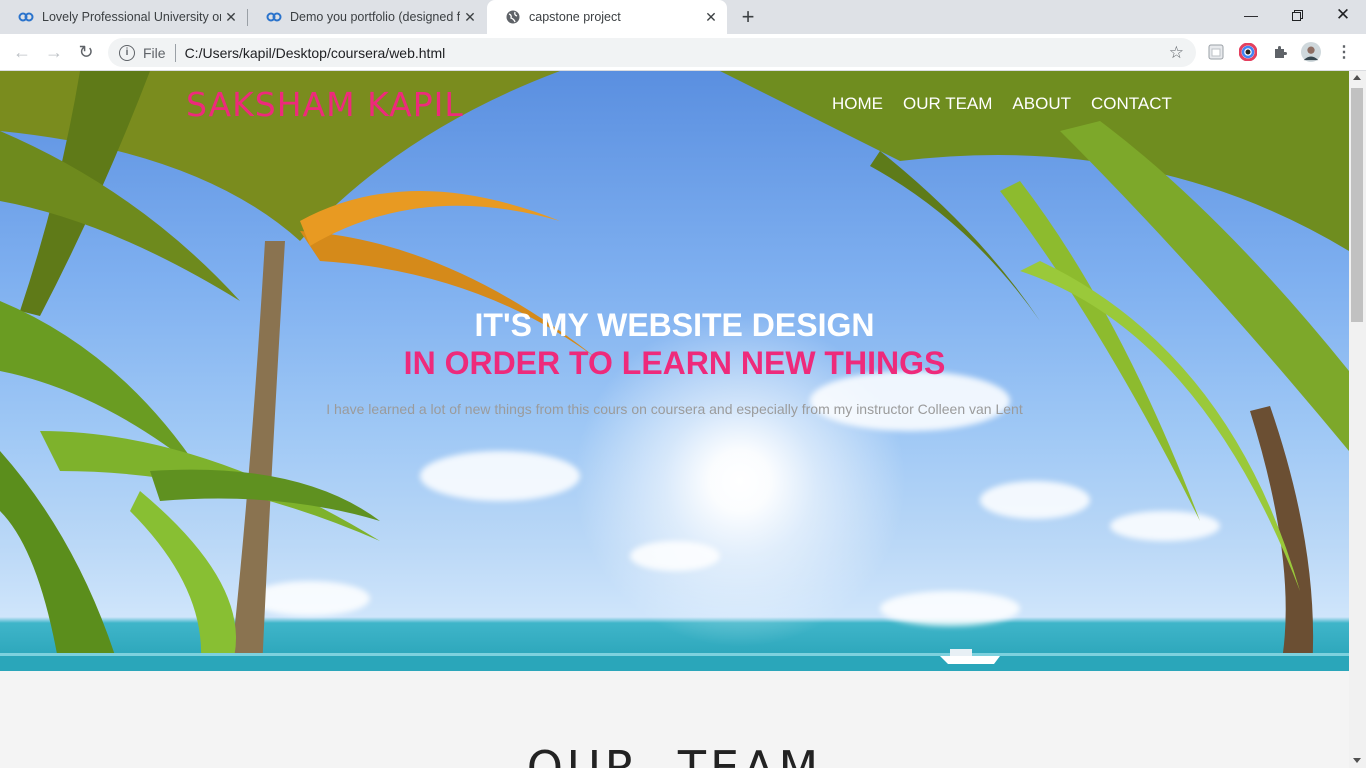  I want to click on url-text: C:/Users/kapil/Desktop/coursera/web.html, so click(315, 53).